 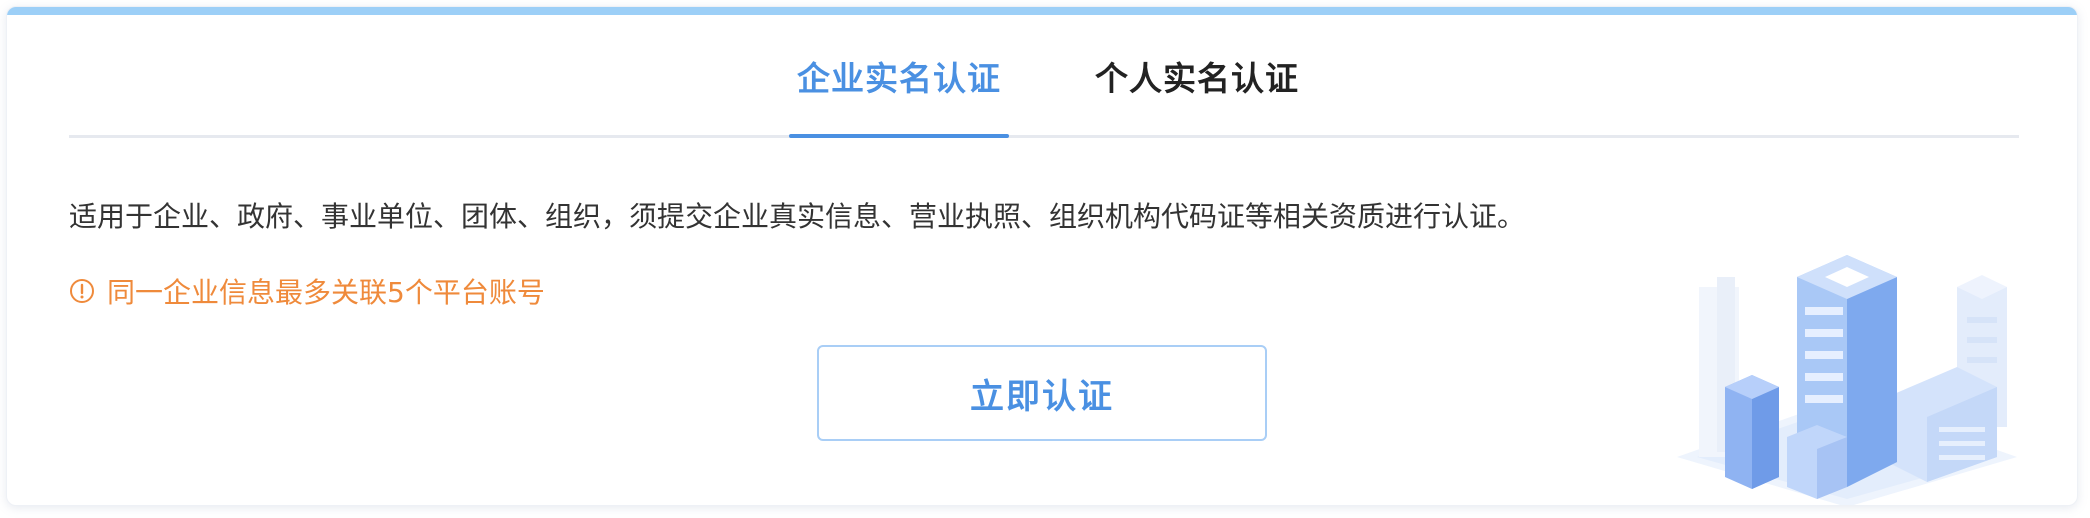 I want to click on verify-now-button: 立即认证, so click(x=1042, y=393).